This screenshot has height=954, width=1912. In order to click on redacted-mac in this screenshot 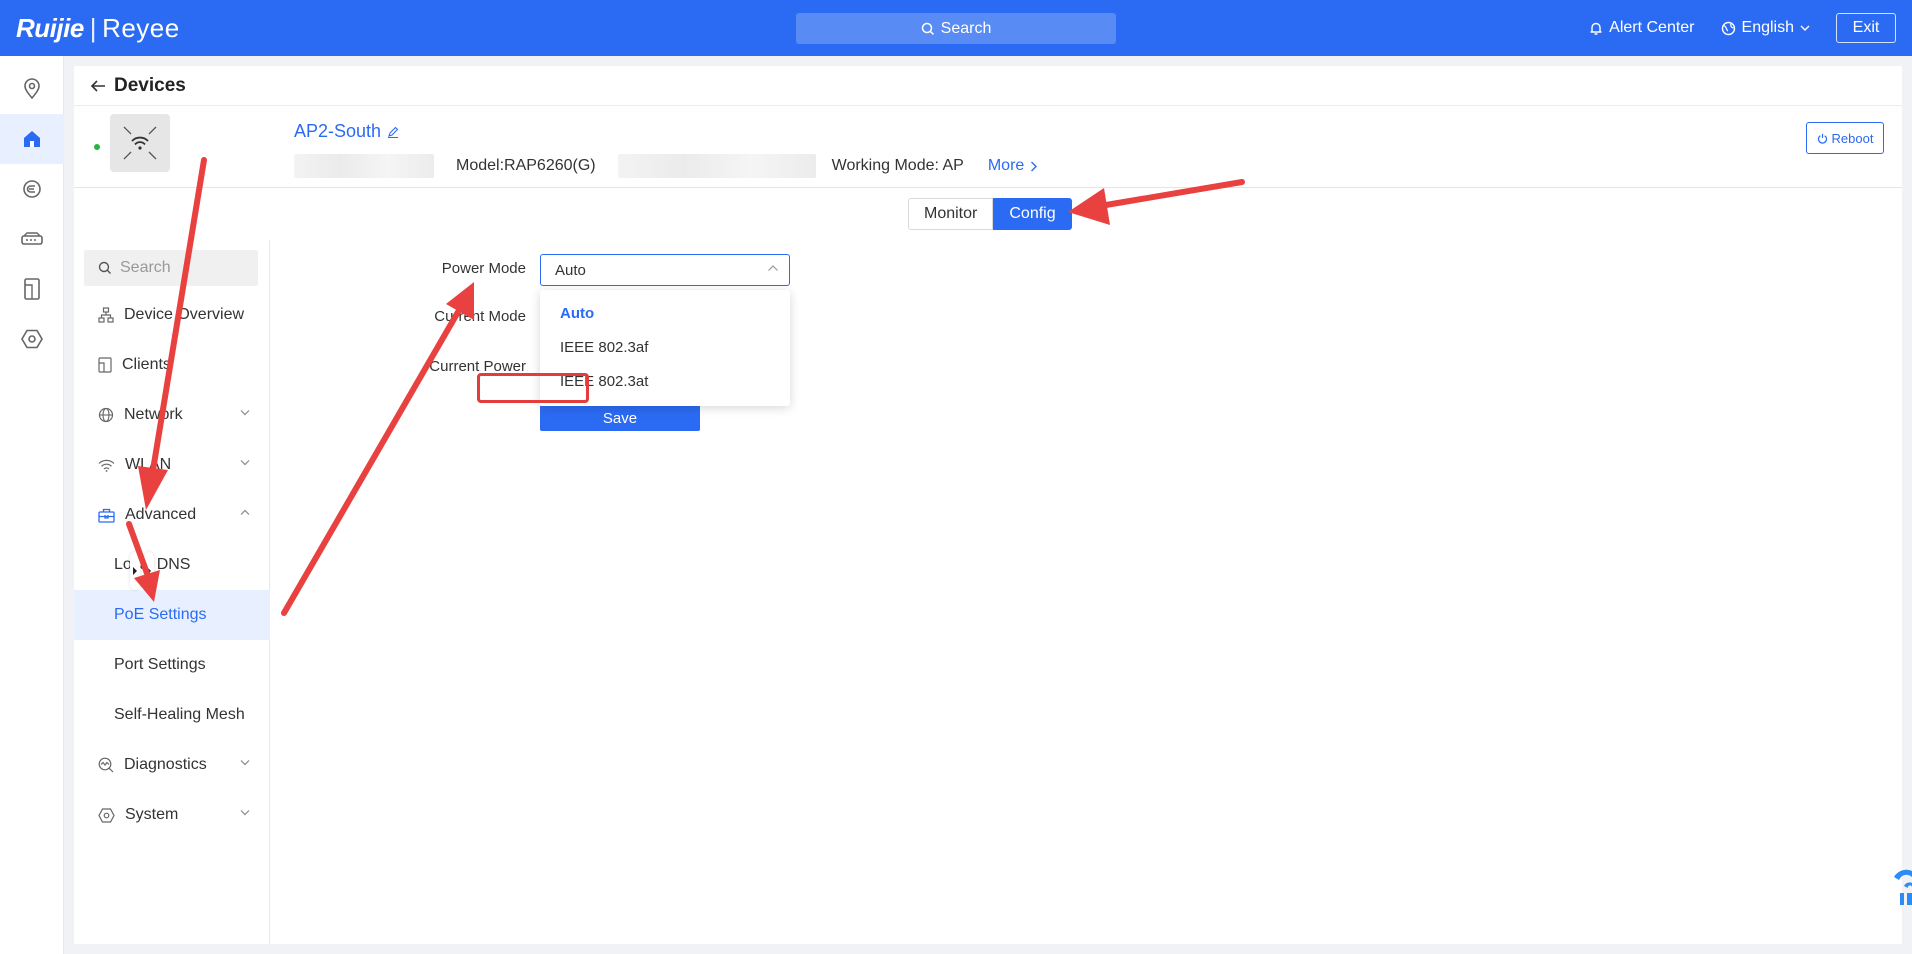, I will do `click(716, 166)`.